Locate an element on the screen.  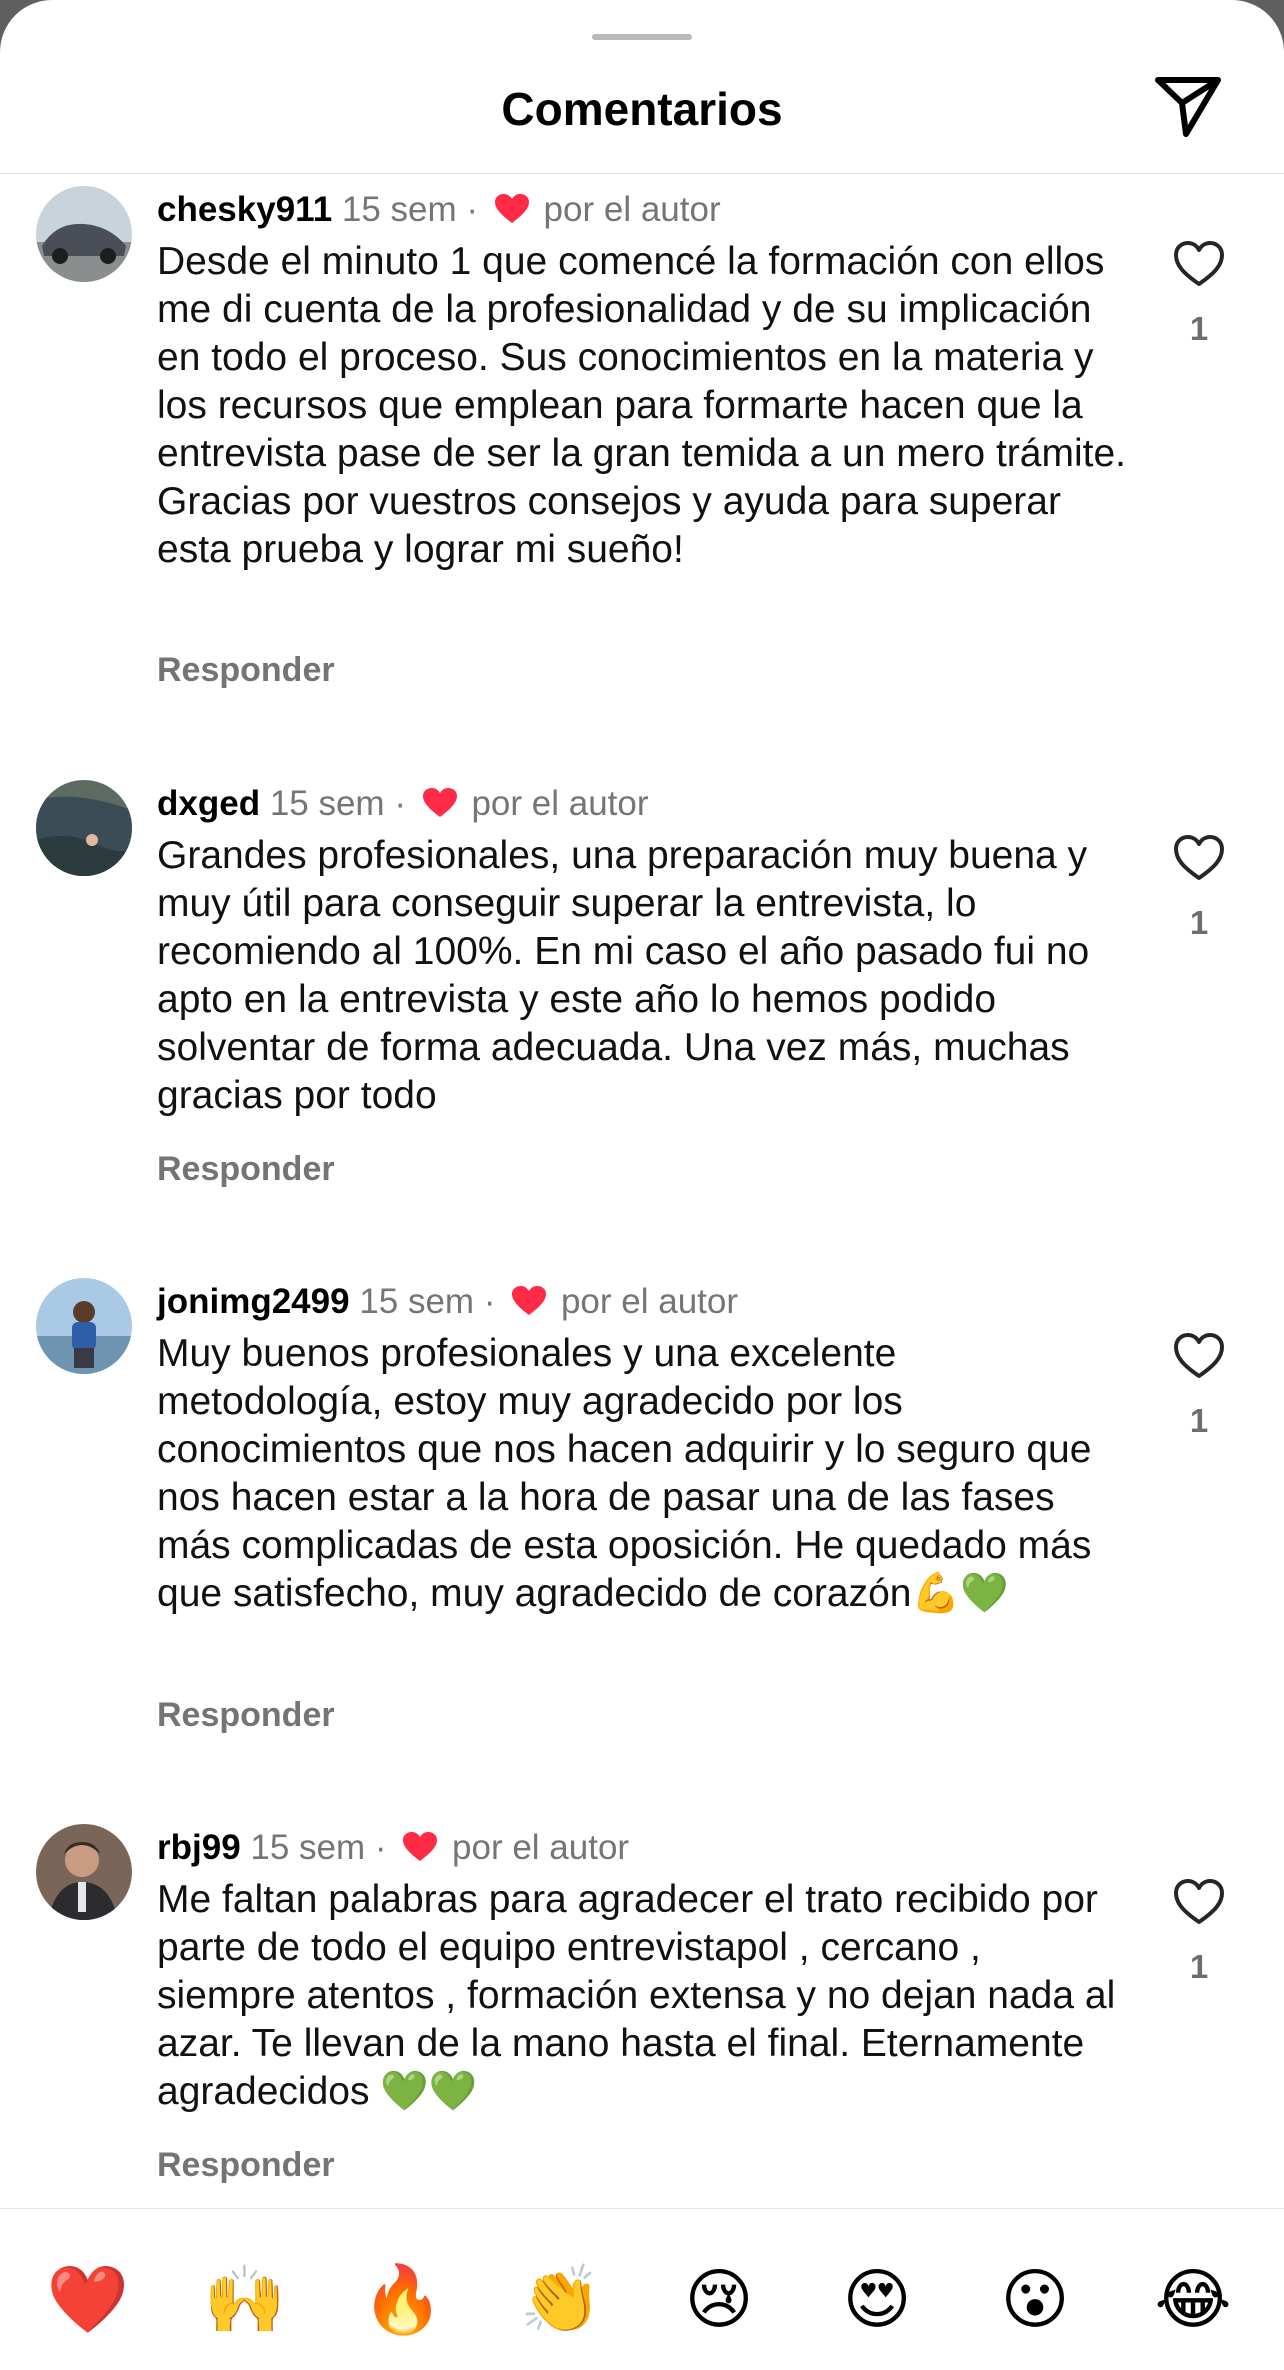
page-title: Comentarios is located at coordinates (642, 109).